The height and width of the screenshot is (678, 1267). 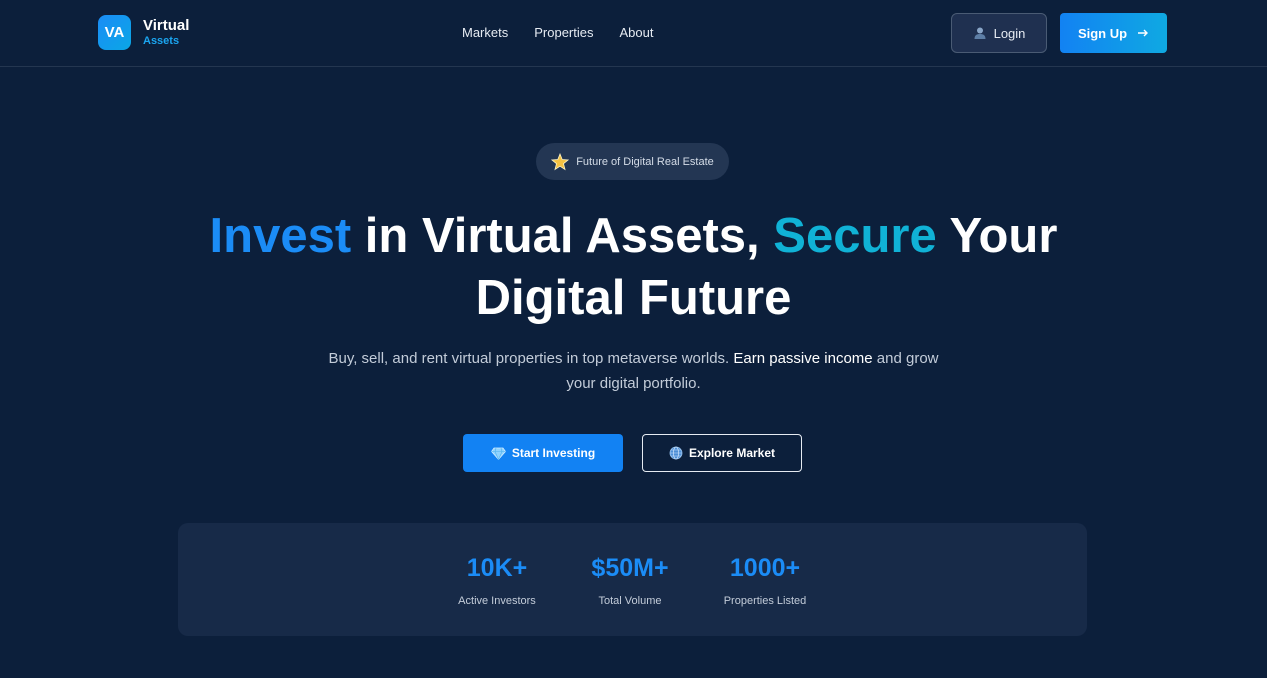 I want to click on hero-badge-text: Future of Digital Real Estate, so click(x=645, y=161).